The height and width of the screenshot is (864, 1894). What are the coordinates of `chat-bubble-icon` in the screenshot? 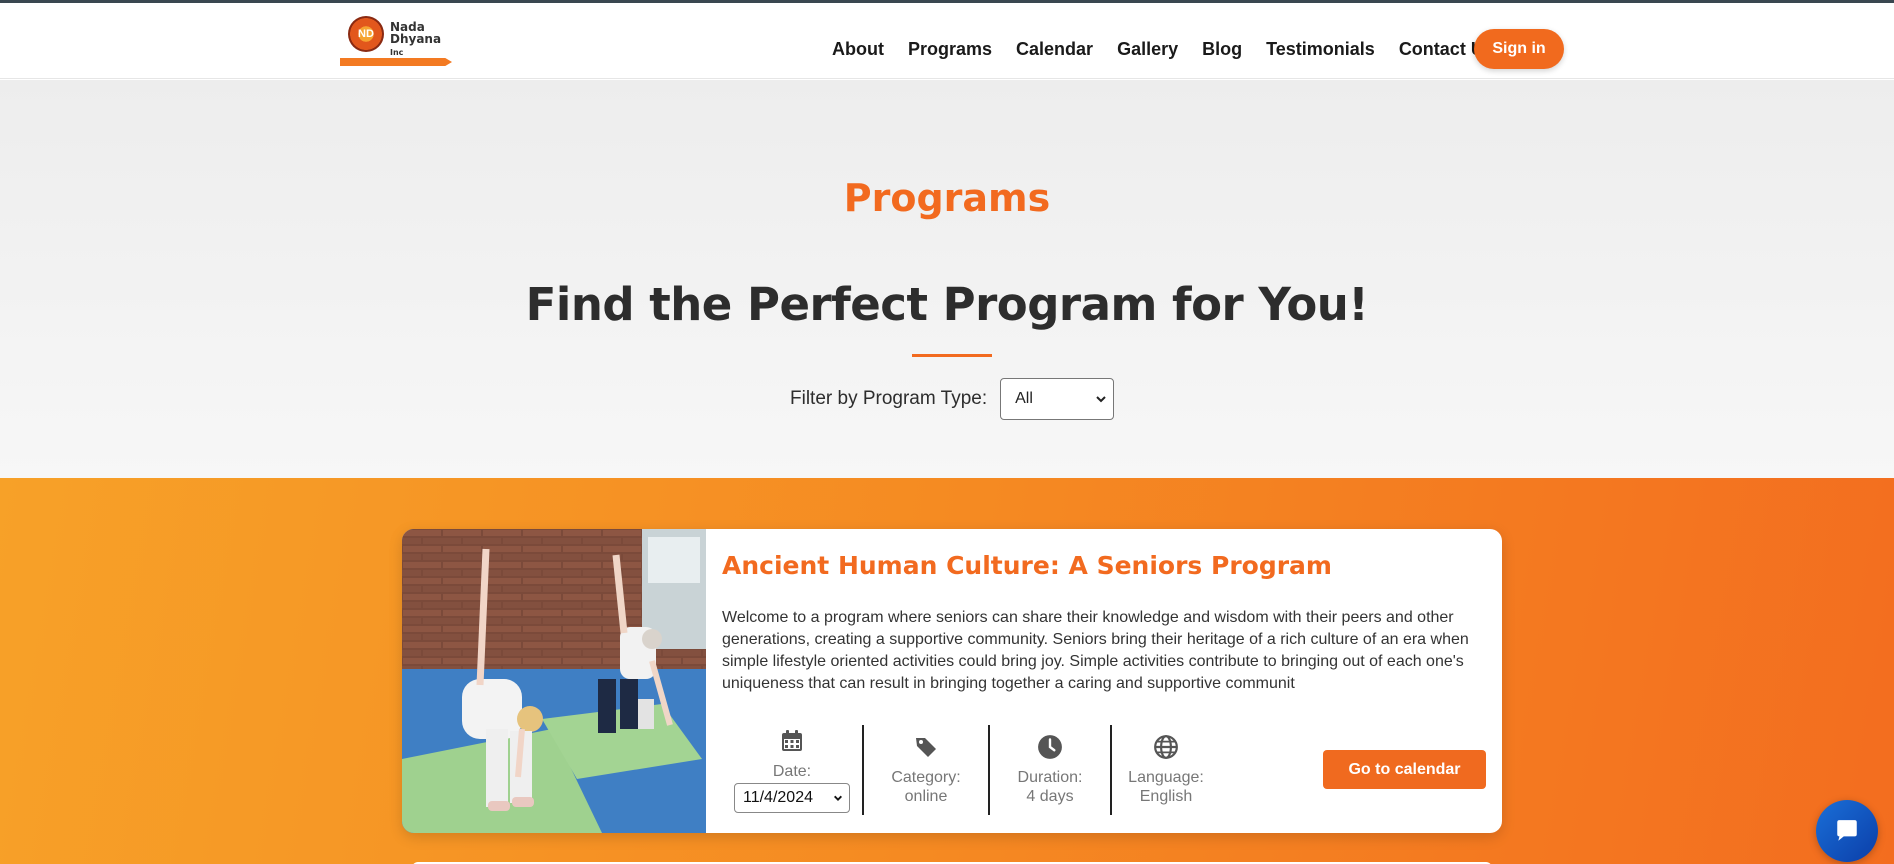 It's located at (1847, 830).